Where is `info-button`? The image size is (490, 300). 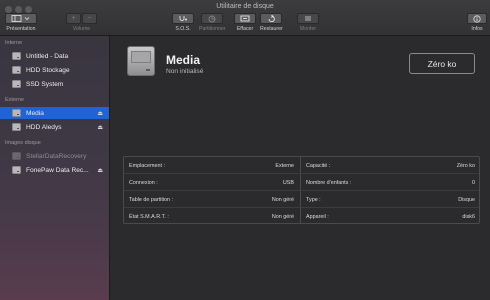
info-button is located at coordinates (477, 18).